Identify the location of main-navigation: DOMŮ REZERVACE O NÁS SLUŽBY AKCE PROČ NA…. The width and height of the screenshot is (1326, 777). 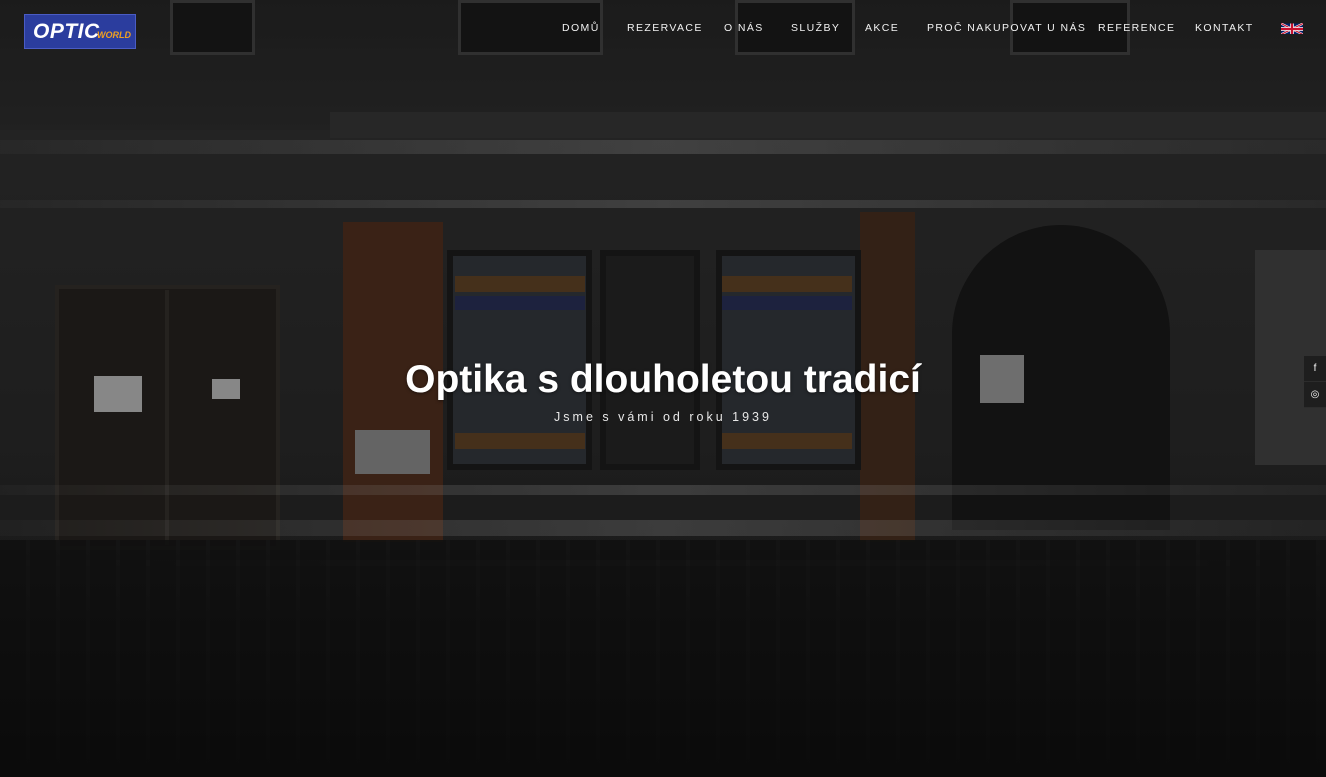
(663, 29).